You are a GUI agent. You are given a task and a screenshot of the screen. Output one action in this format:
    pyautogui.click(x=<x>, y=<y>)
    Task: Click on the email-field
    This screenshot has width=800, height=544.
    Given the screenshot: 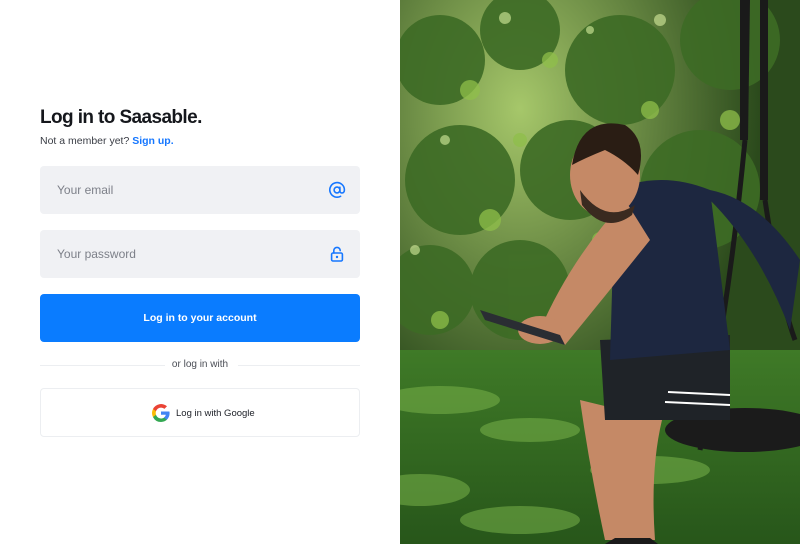 What is the action you would take?
    pyautogui.click(x=200, y=190)
    